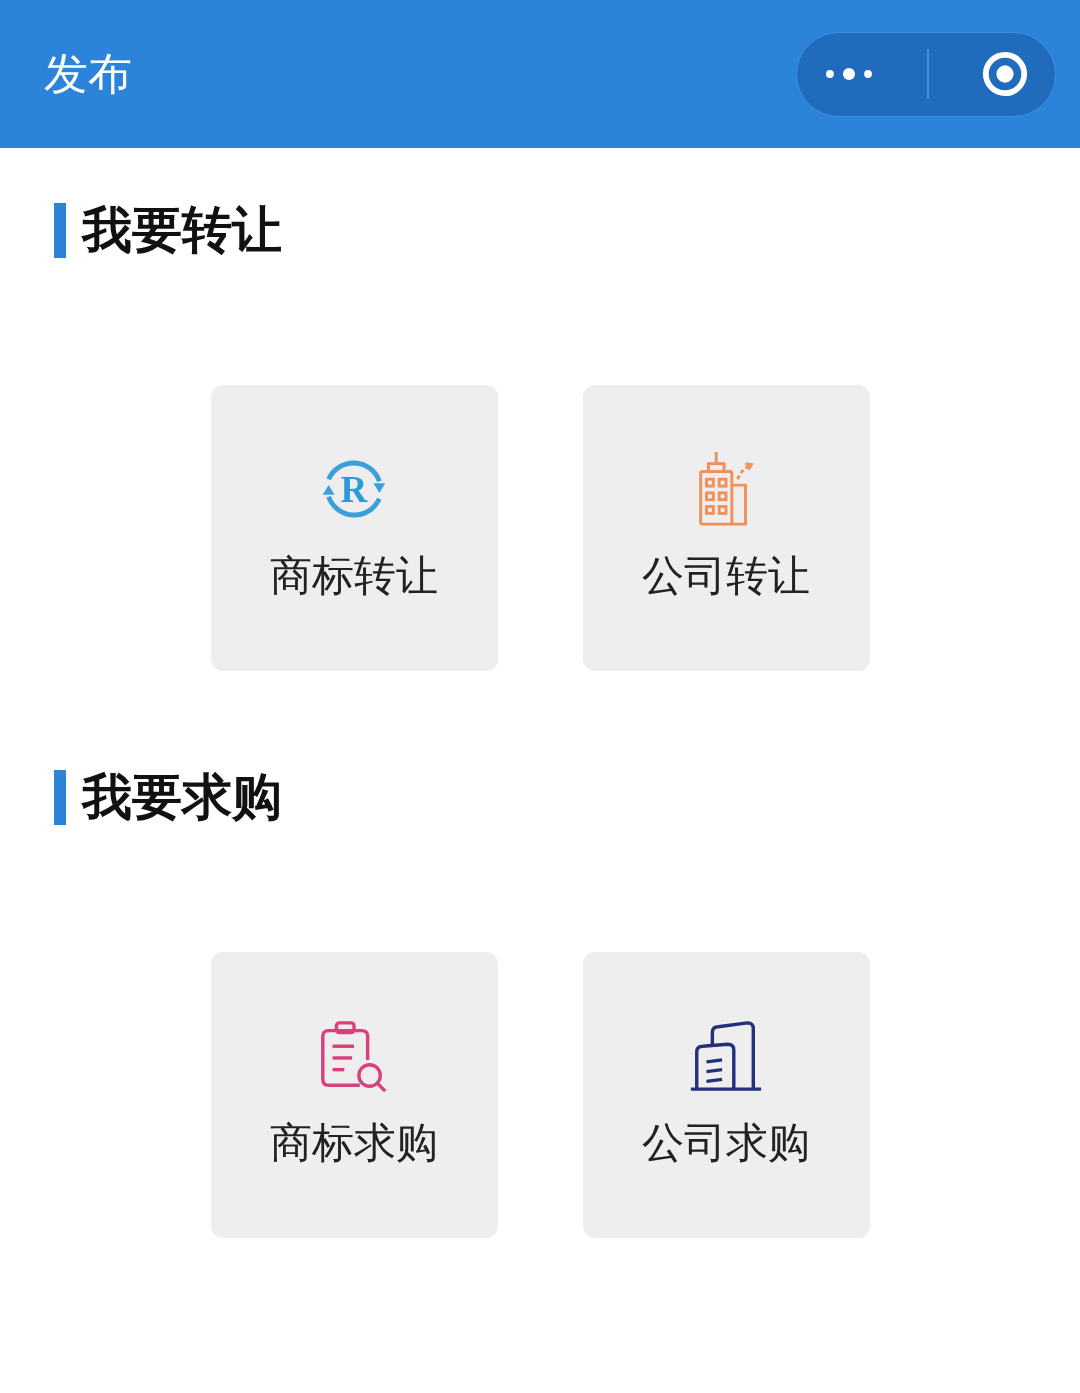 The height and width of the screenshot is (1393, 1080). I want to click on close-icon, so click(1005, 74).